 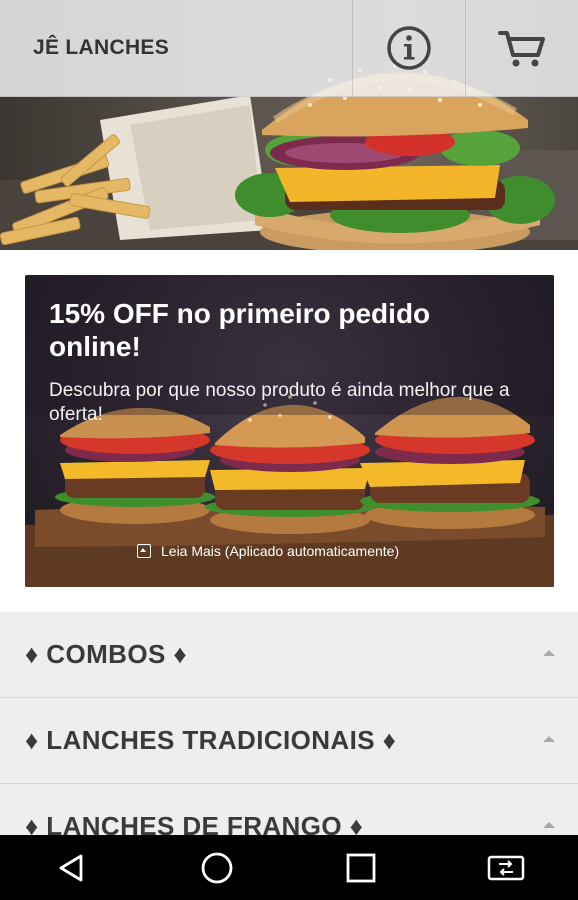 I want to click on read-more-label: Leia Mais (Aplicado automaticamente), so click(x=280, y=551).